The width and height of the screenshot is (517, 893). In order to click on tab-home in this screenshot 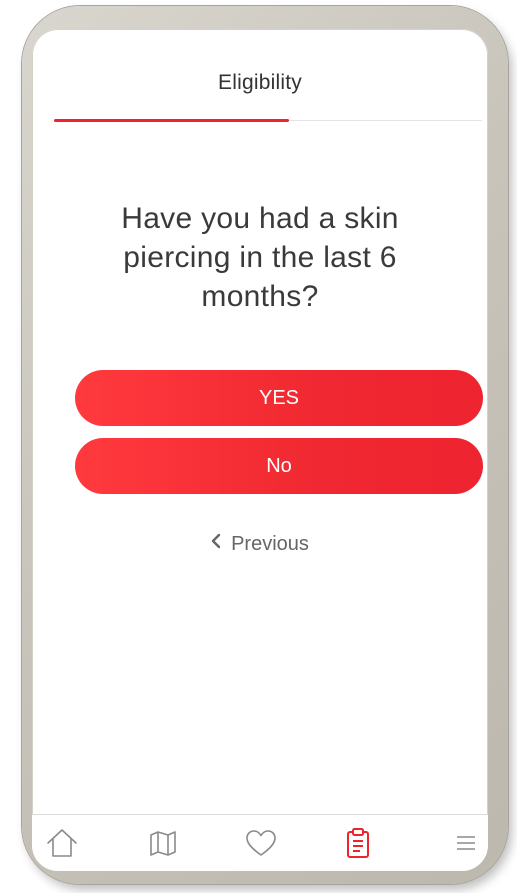, I will do `click(62, 843)`.